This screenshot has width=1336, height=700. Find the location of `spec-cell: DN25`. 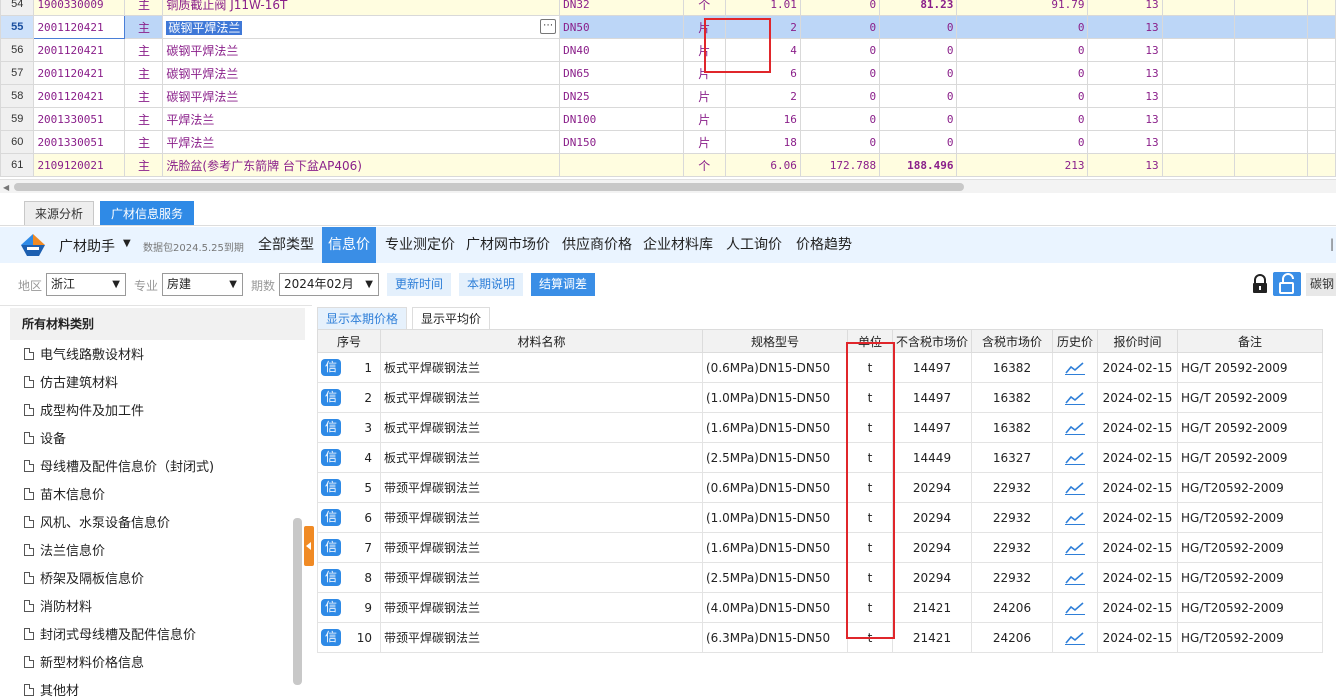

spec-cell: DN25 is located at coordinates (621, 96).